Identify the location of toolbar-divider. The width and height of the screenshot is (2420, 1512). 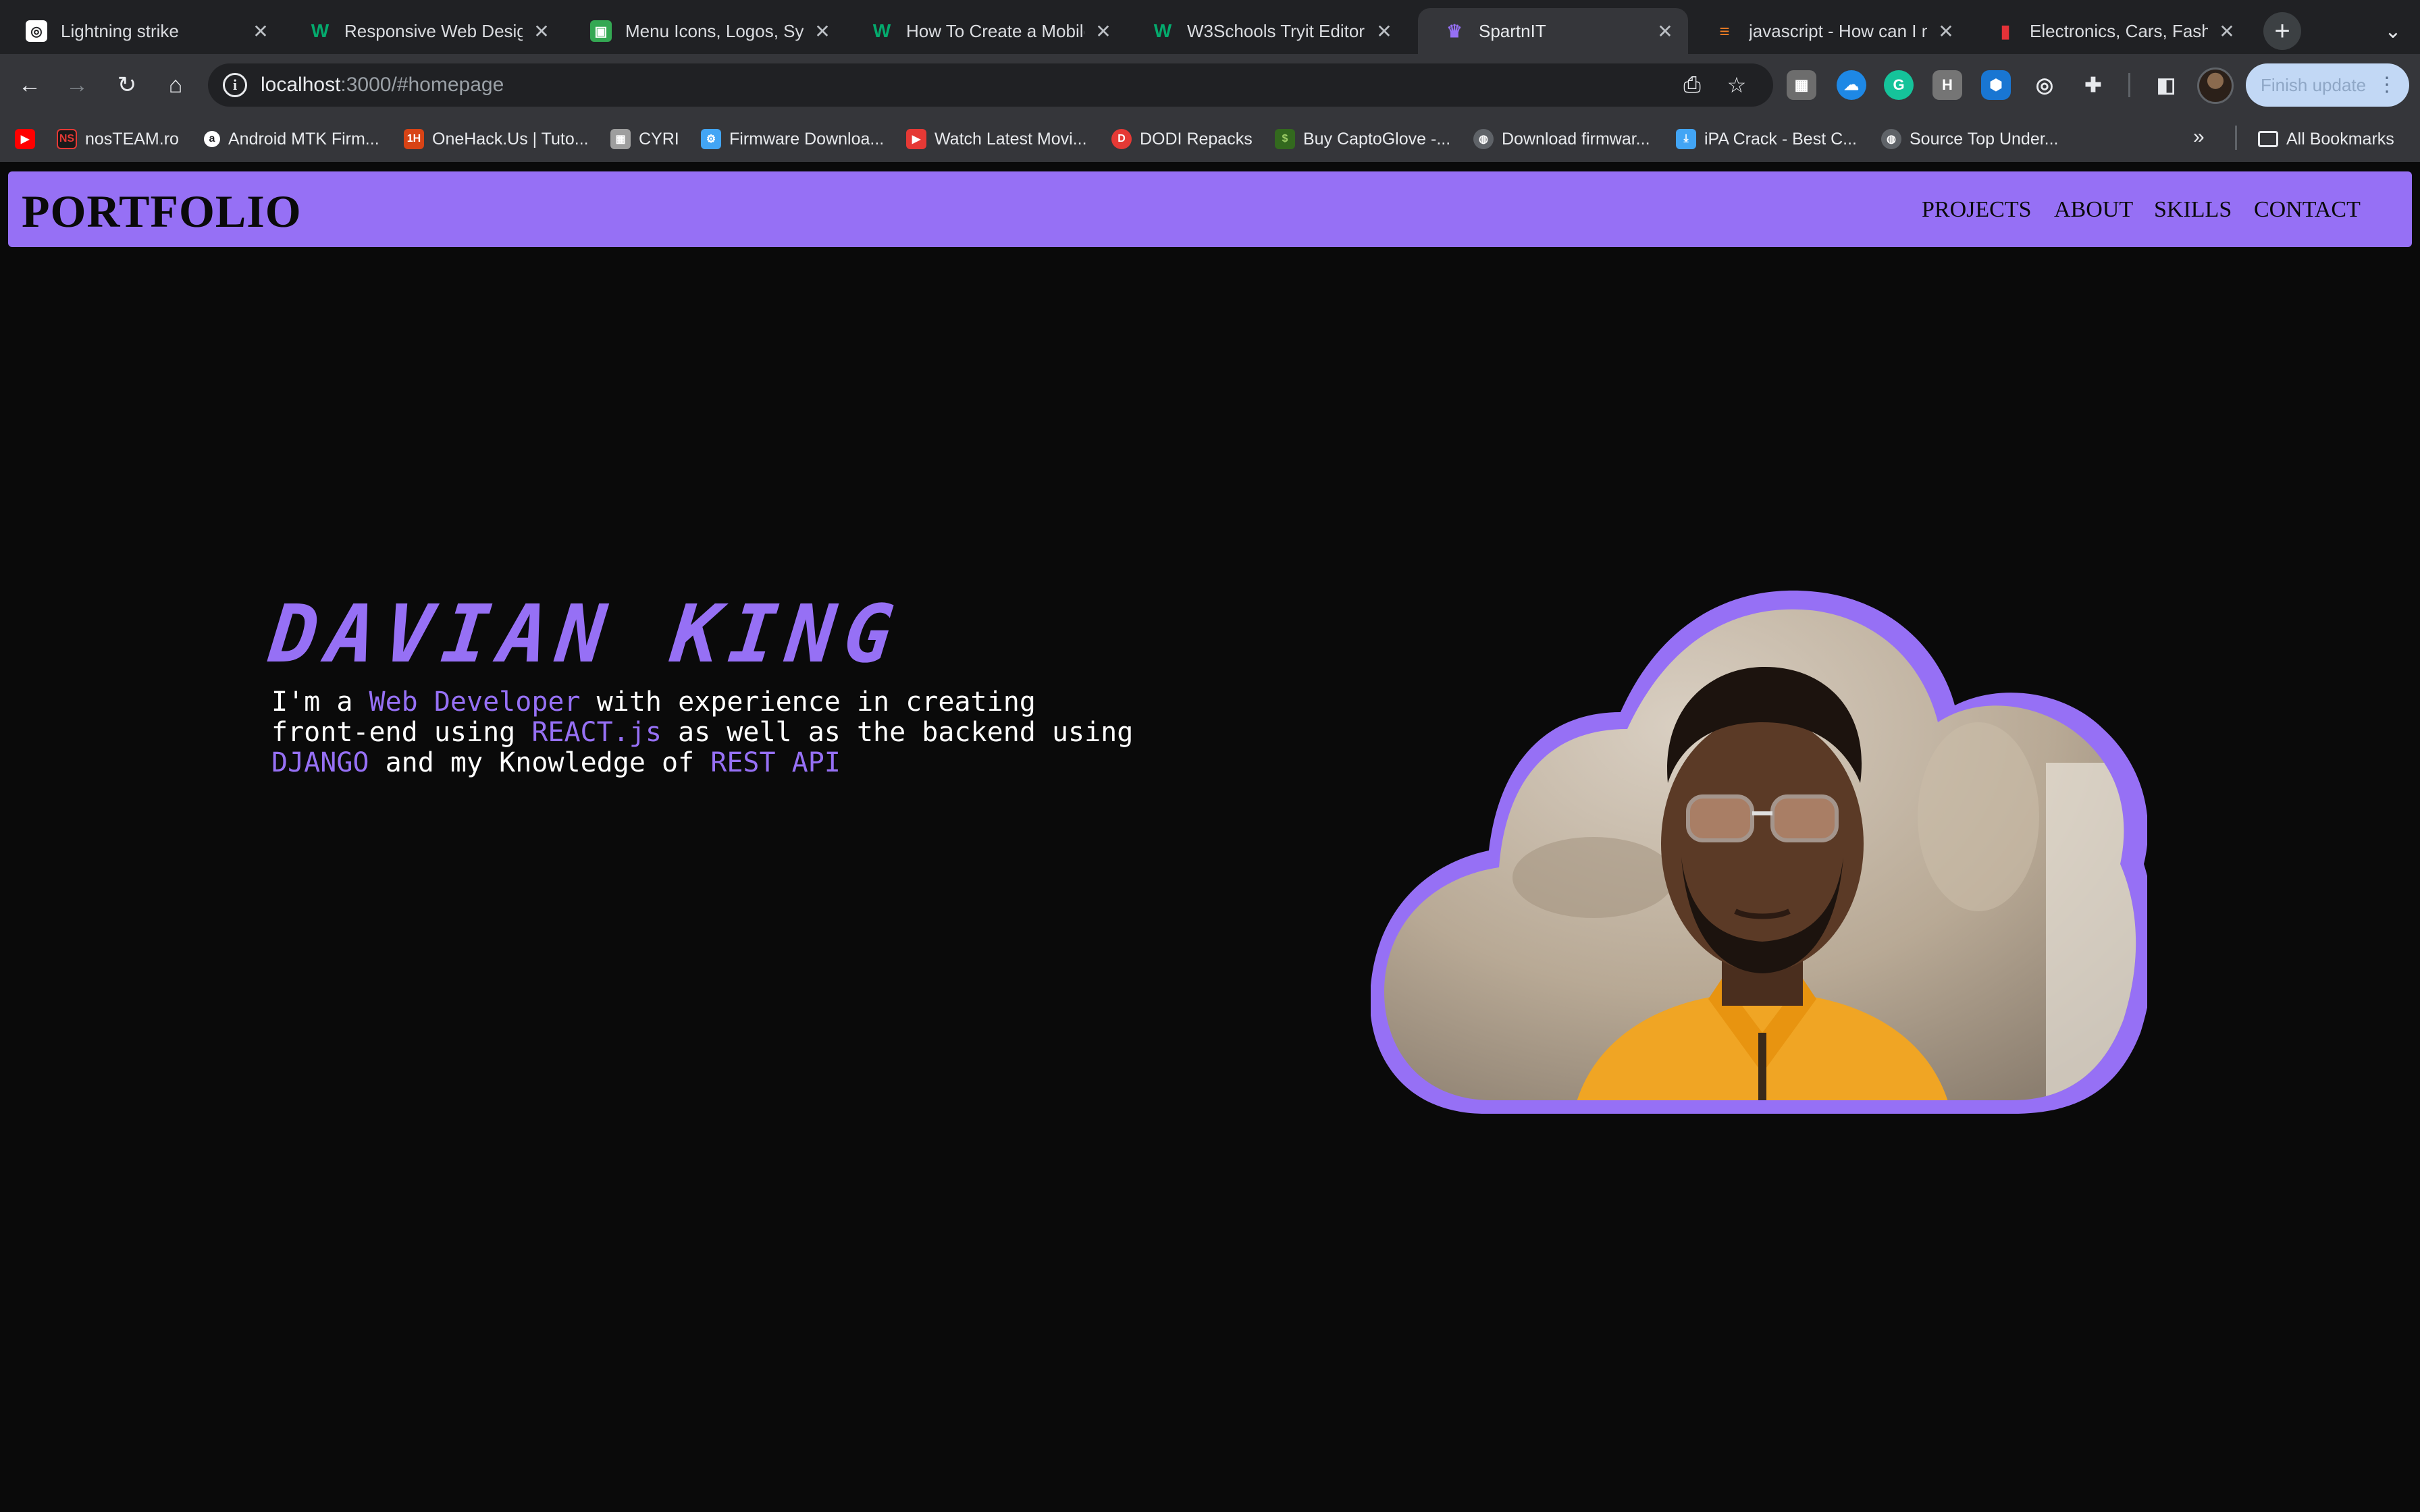
(2129, 85).